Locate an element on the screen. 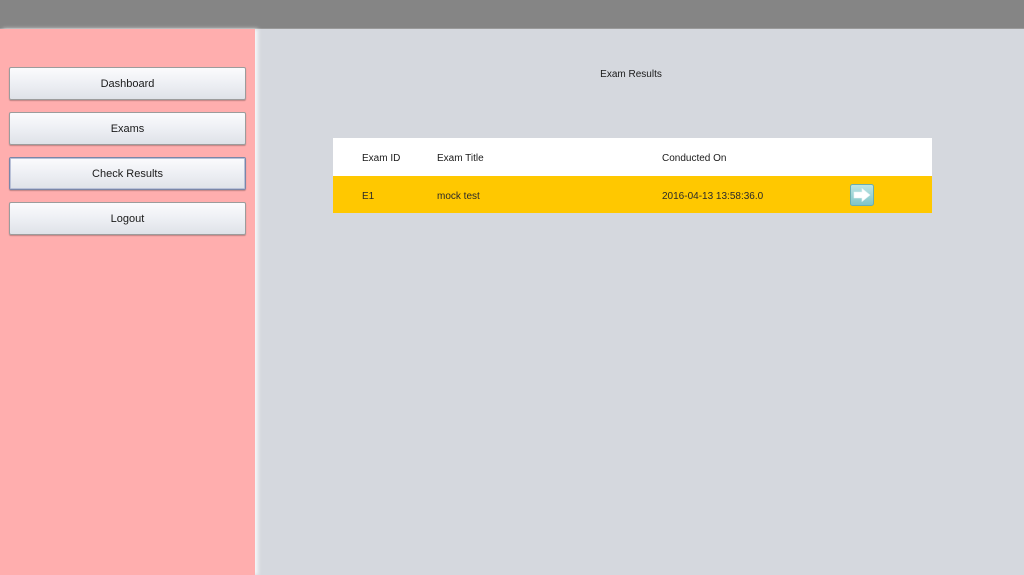  cell-exam-id: E1 is located at coordinates (368, 196).